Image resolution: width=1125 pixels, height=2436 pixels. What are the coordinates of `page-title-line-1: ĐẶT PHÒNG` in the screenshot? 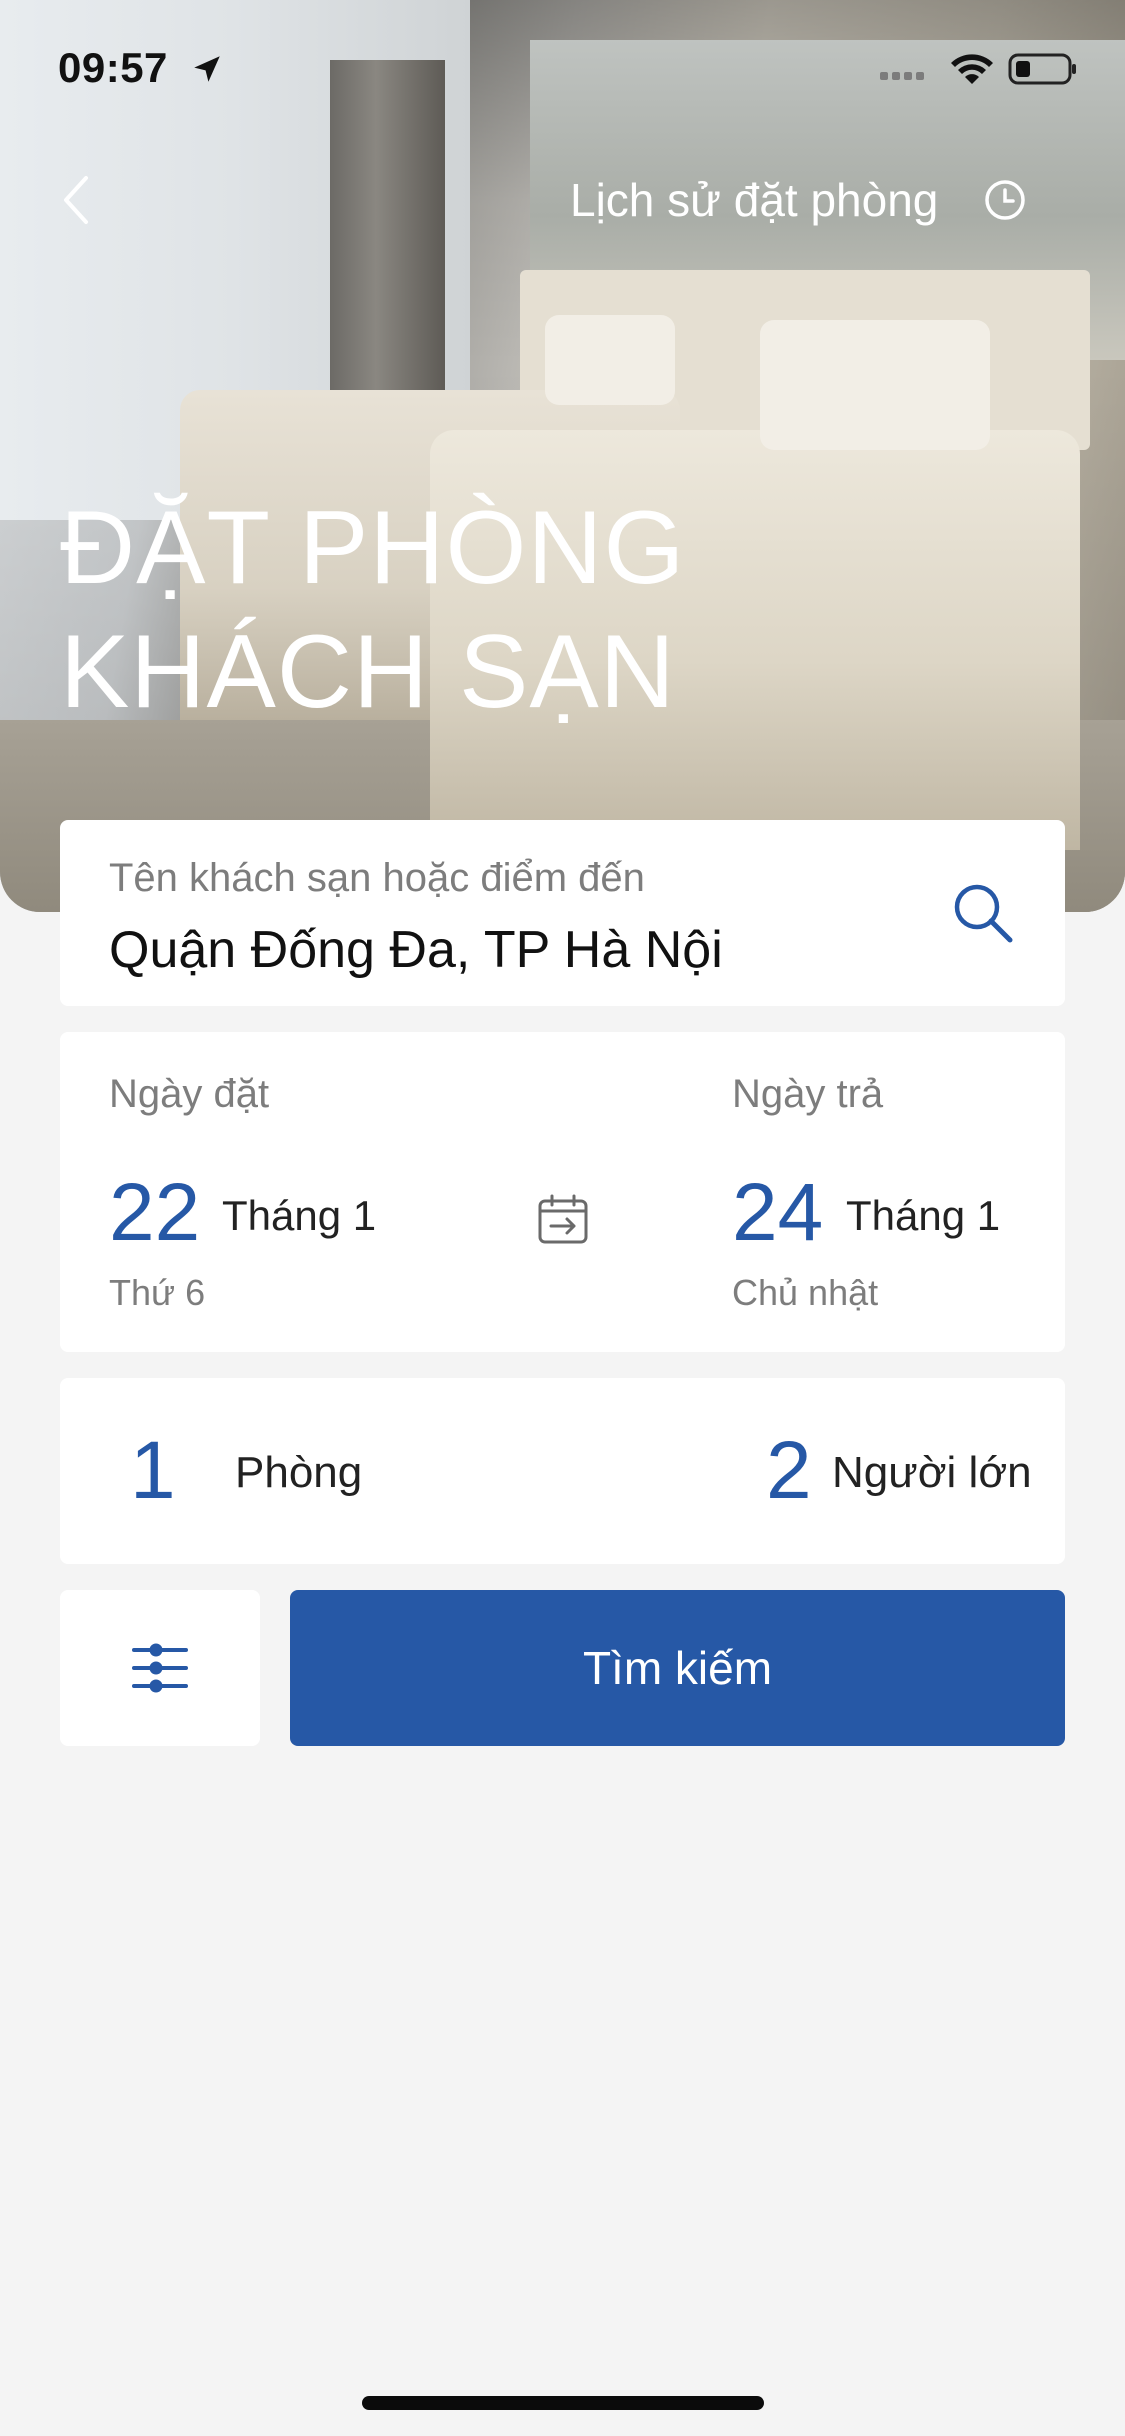 It's located at (373, 548).